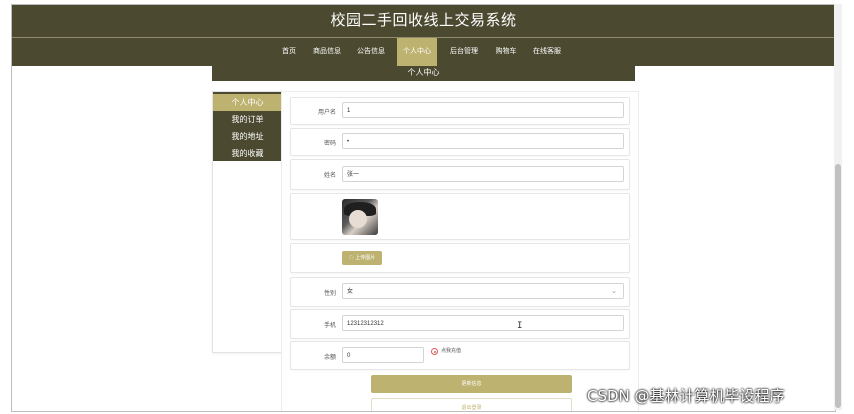 The width and height of the screenshot is (854, 414). I want to click on form-row-gender: 性别 女 ⌄, so click(460, 292).